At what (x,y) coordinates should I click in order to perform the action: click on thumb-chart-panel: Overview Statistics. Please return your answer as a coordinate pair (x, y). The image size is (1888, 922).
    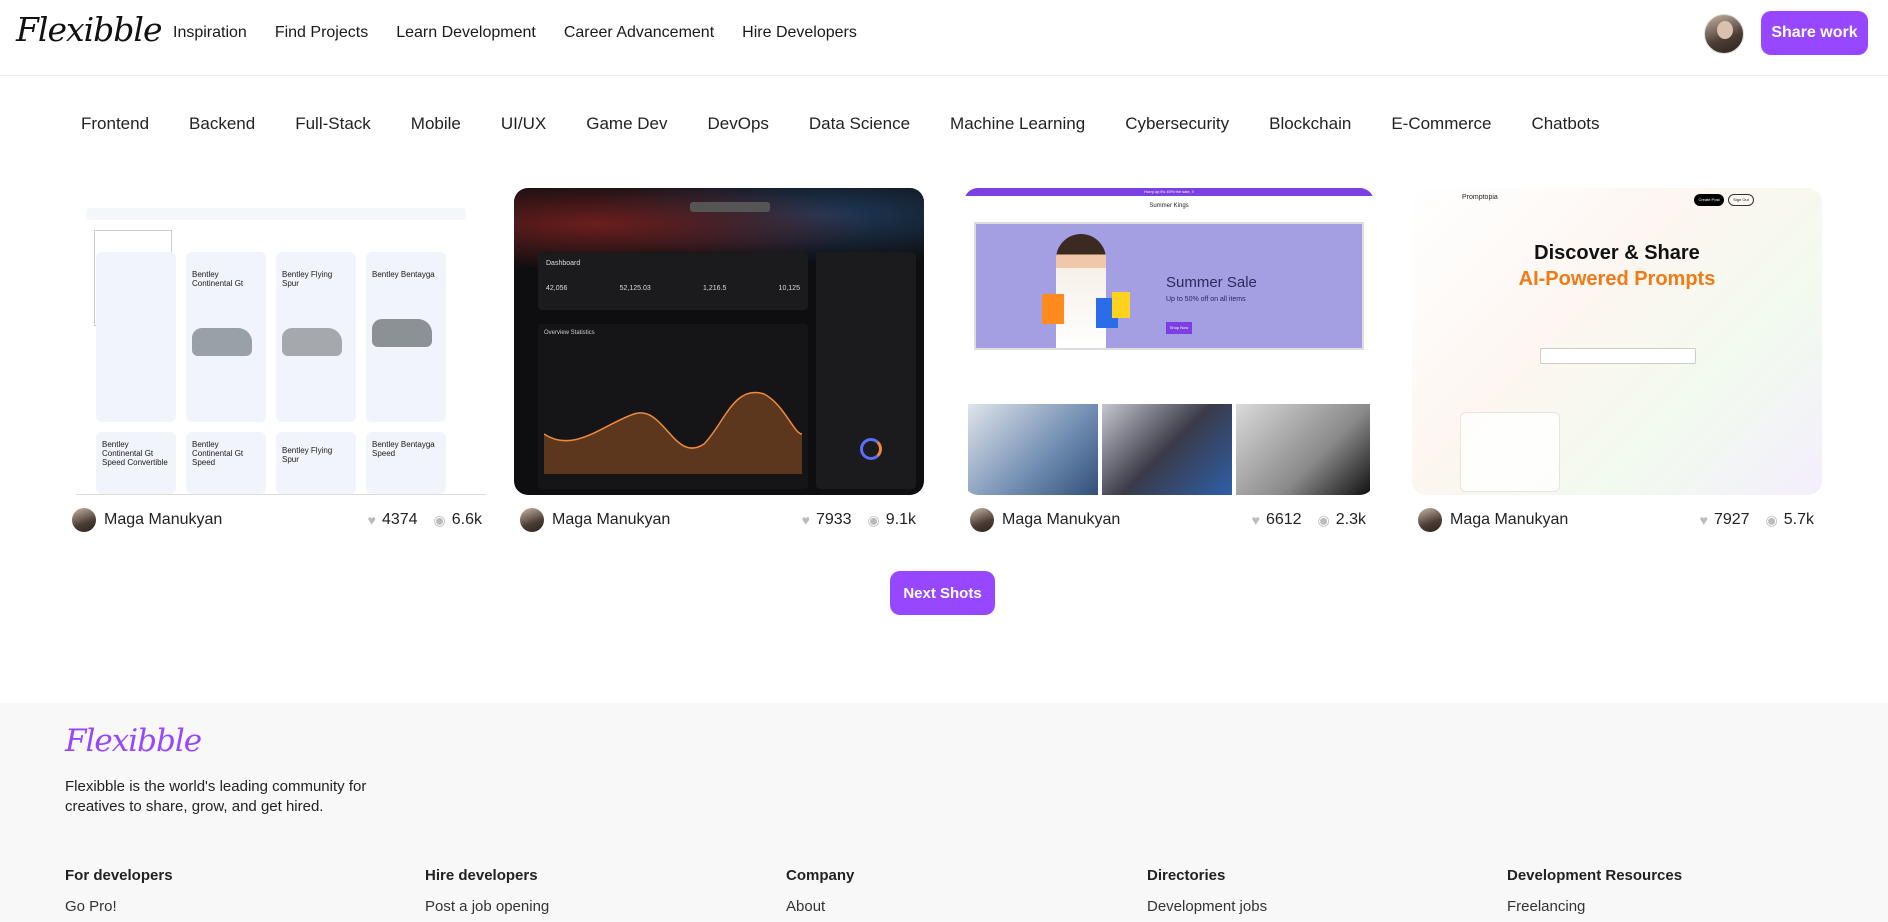
    Looking at the image, I should click on (673, 406).